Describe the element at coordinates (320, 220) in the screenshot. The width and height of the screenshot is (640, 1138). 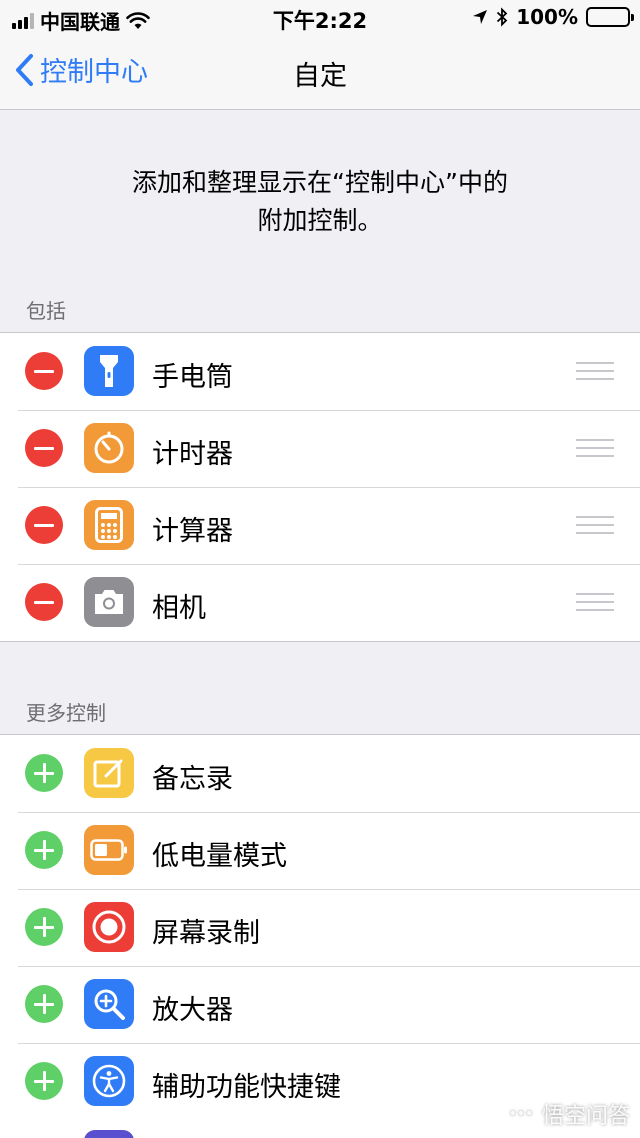
I see `description-line-2: 附加控制。` at that location.